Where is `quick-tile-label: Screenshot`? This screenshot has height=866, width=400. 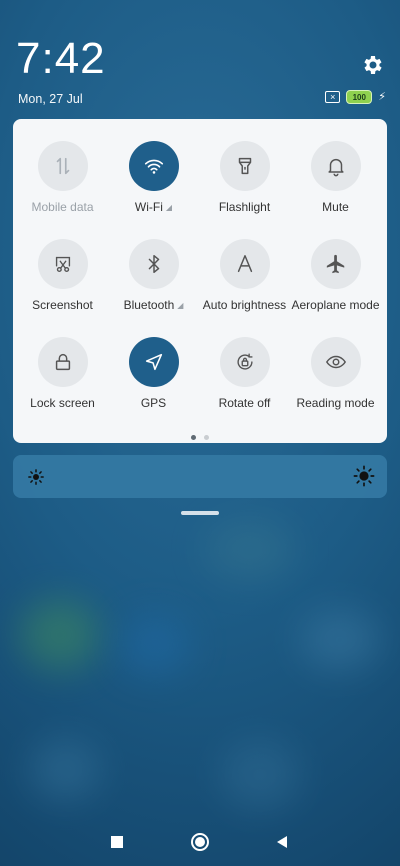
quick-tile-label: Screenshot is located at coordinates (62, 305).